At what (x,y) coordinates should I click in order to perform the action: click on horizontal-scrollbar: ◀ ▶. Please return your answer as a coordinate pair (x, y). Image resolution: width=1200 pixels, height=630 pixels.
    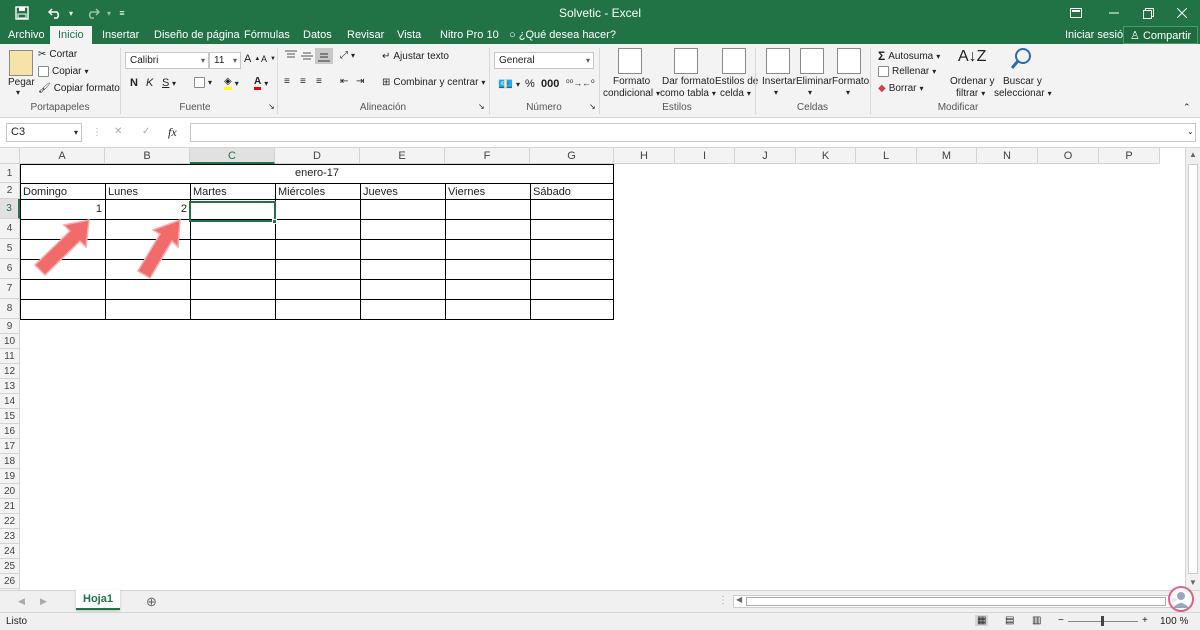
    Looking at the image, I should click on (957, 601).